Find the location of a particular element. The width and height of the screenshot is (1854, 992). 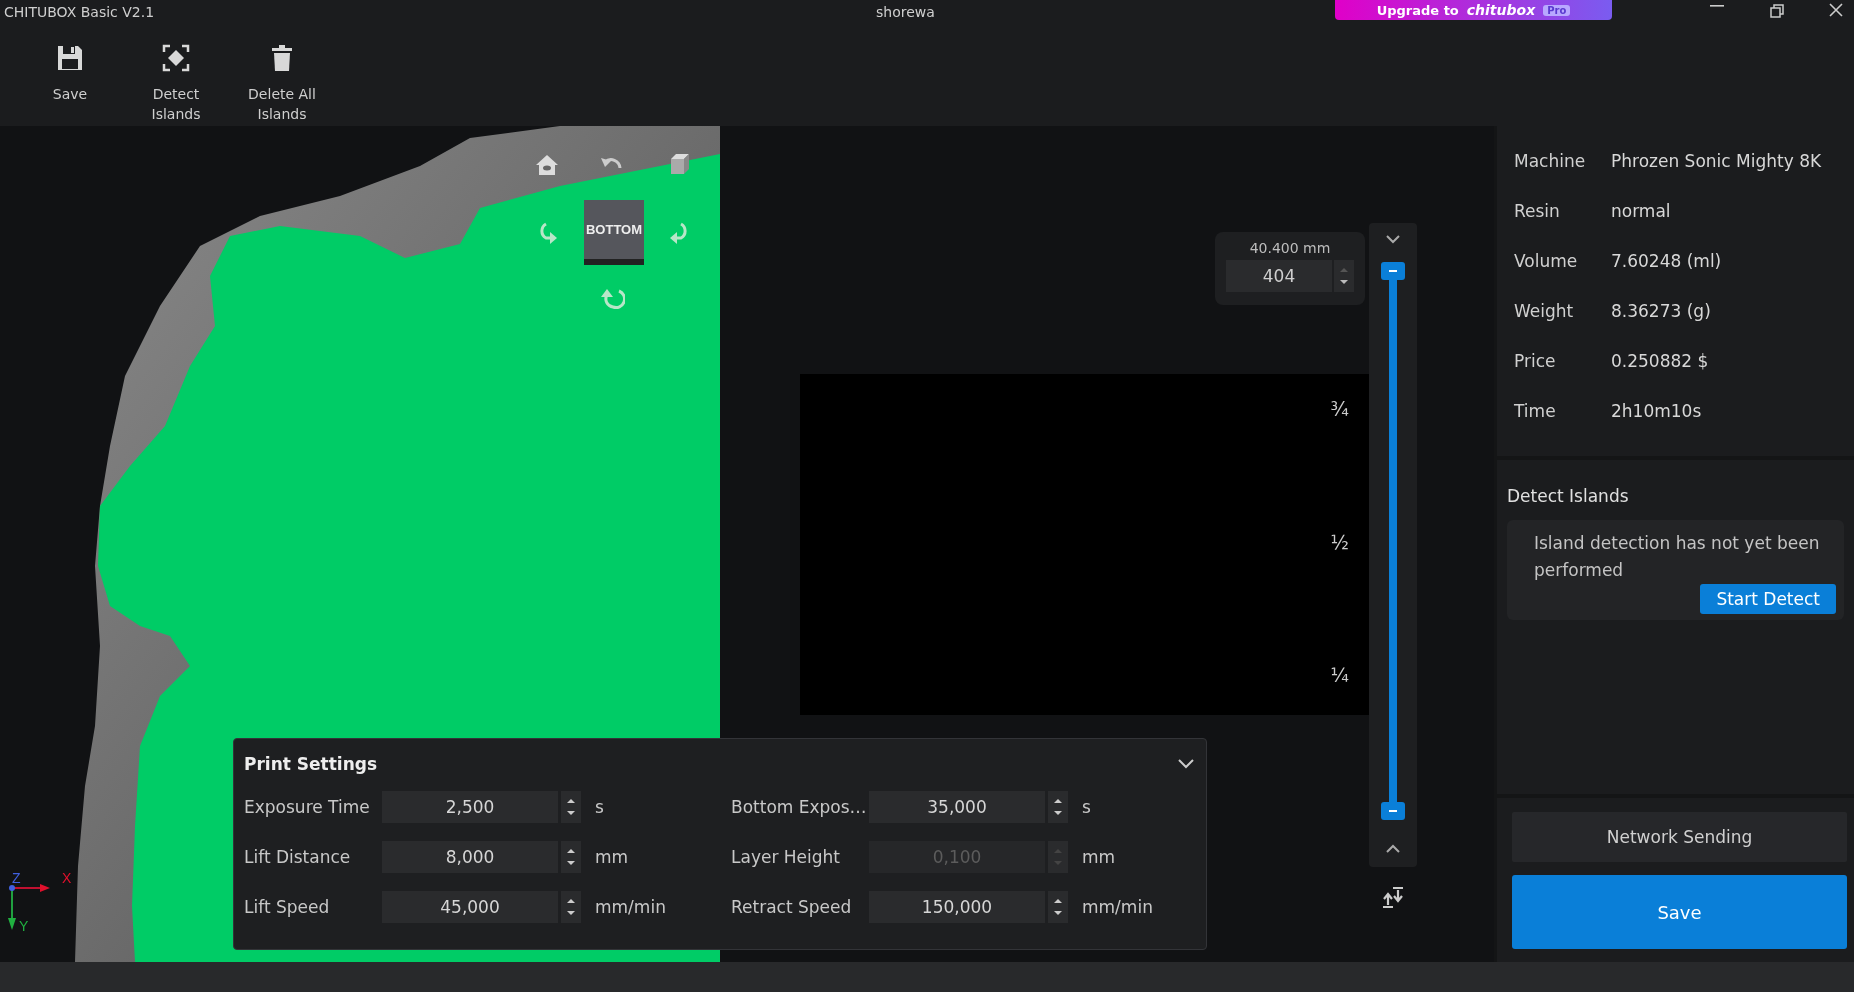

section-title: Detect Islands is located at coordinates (1568, 496).